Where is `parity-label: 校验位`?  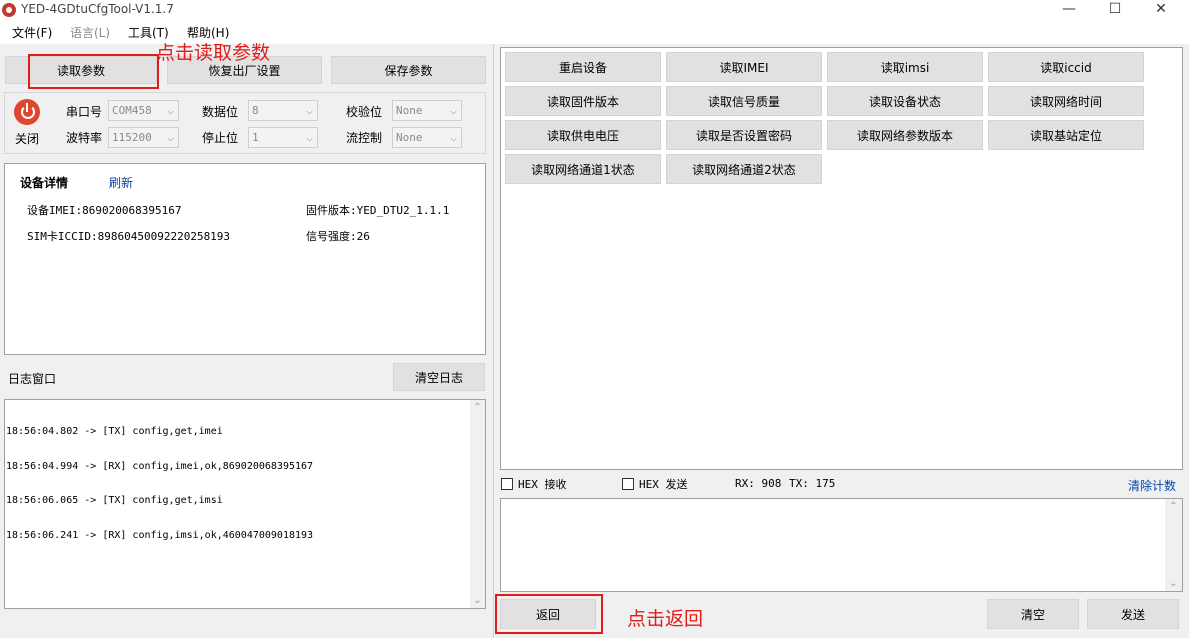 parity-label: 校验位 is located at coordinates (364, 112).